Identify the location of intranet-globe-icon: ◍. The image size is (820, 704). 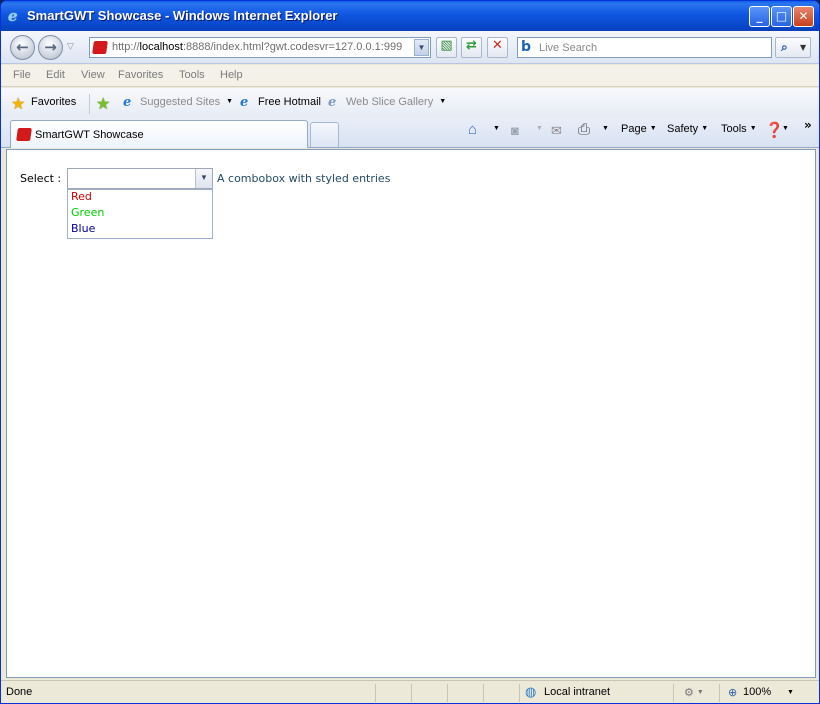
(531, 691).